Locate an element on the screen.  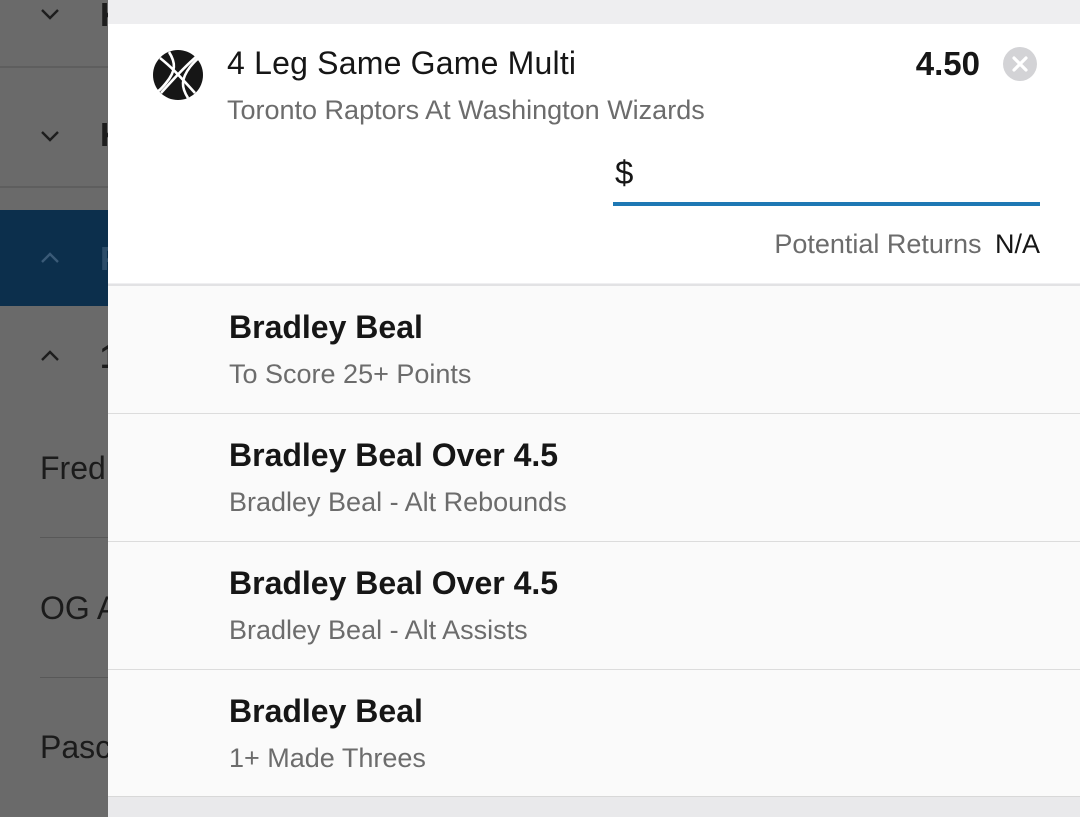
bet-title: 4 Leg Same Game Multi is located at coordinates (402, 63).